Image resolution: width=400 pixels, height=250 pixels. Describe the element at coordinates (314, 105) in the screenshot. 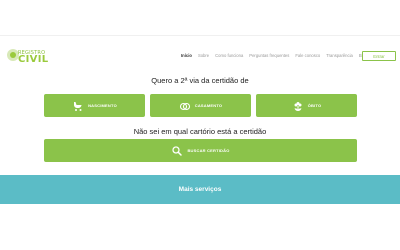

I see `death-label: ÓBITO` at that location.